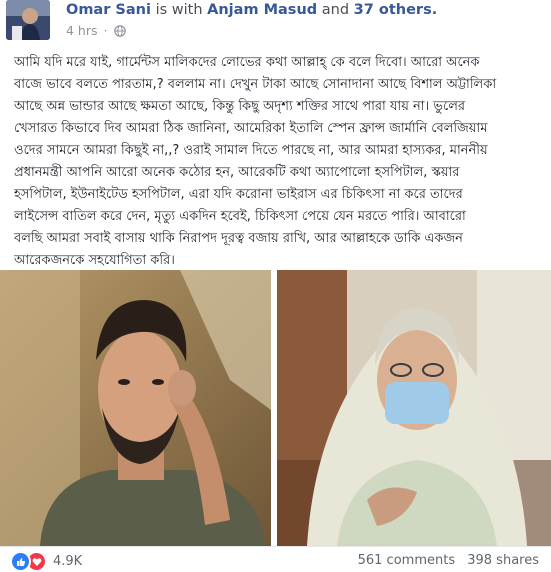 The height and width of the screenshot is (572, 551). I want to click on globe-icon, so click(119, 30).